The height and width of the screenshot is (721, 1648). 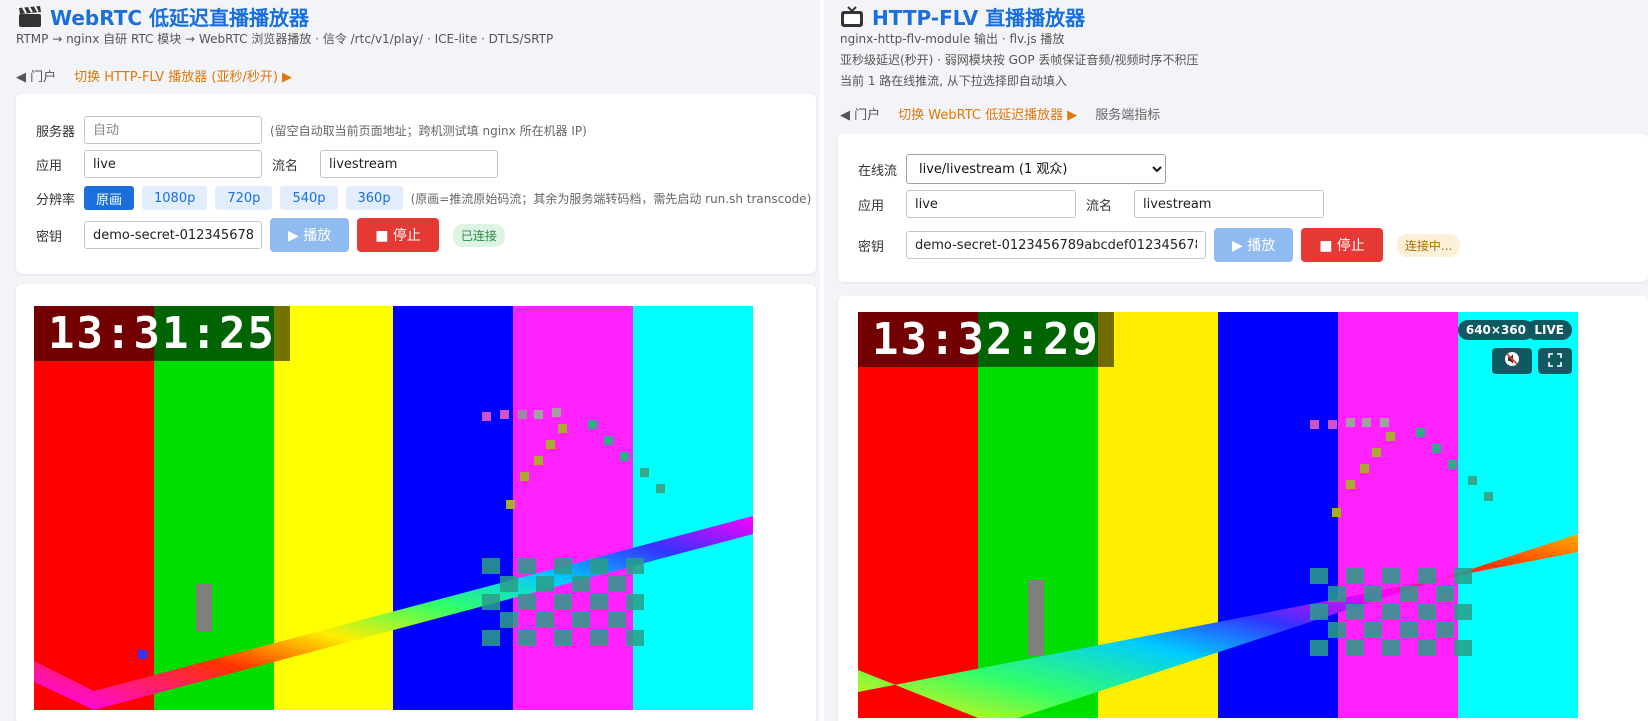 I want to click on tv-icon, so click(x=852, y=16).